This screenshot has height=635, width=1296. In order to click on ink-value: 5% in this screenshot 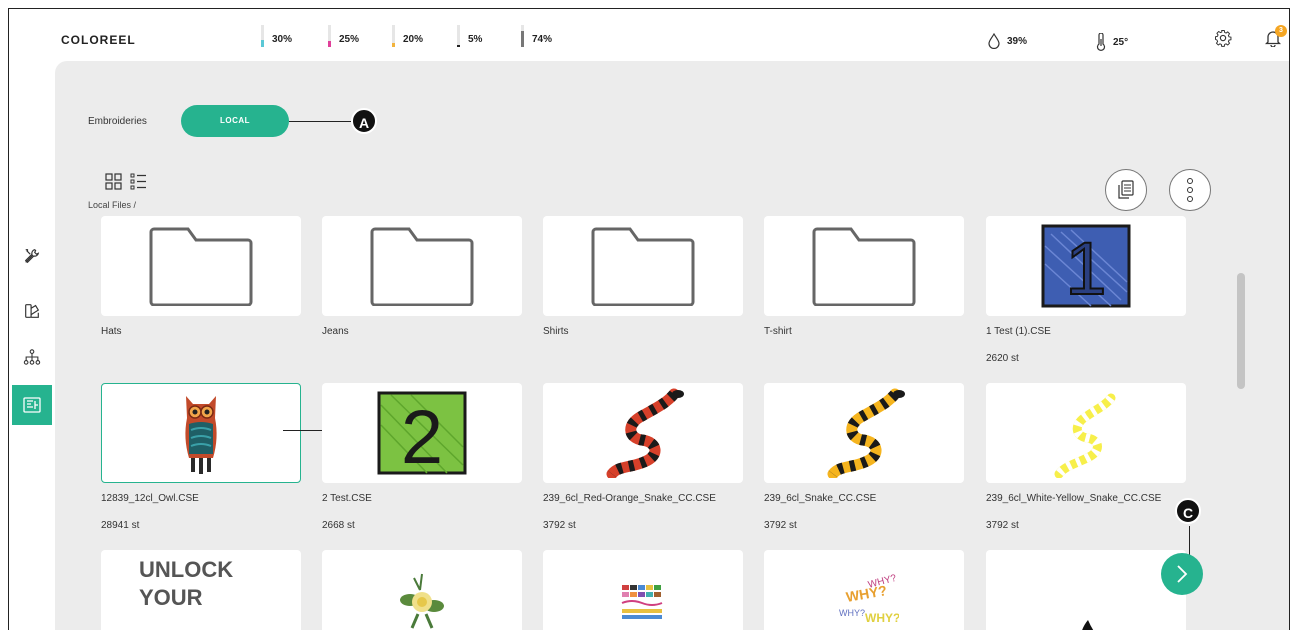, I will do `click(475, 39)`.